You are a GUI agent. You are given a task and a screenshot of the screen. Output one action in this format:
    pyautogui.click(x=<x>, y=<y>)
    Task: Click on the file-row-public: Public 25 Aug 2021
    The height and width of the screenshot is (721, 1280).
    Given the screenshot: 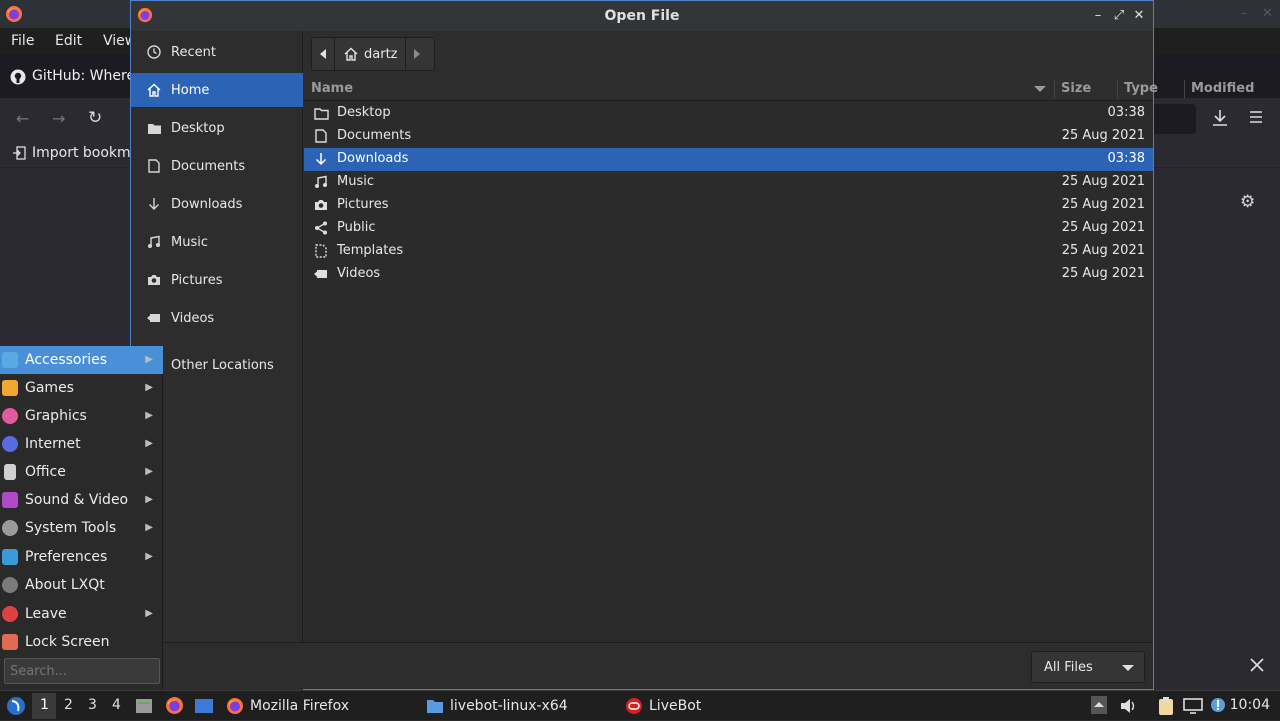 What is the action you would take?
    pyautogui.click(x=728, y=228)
    